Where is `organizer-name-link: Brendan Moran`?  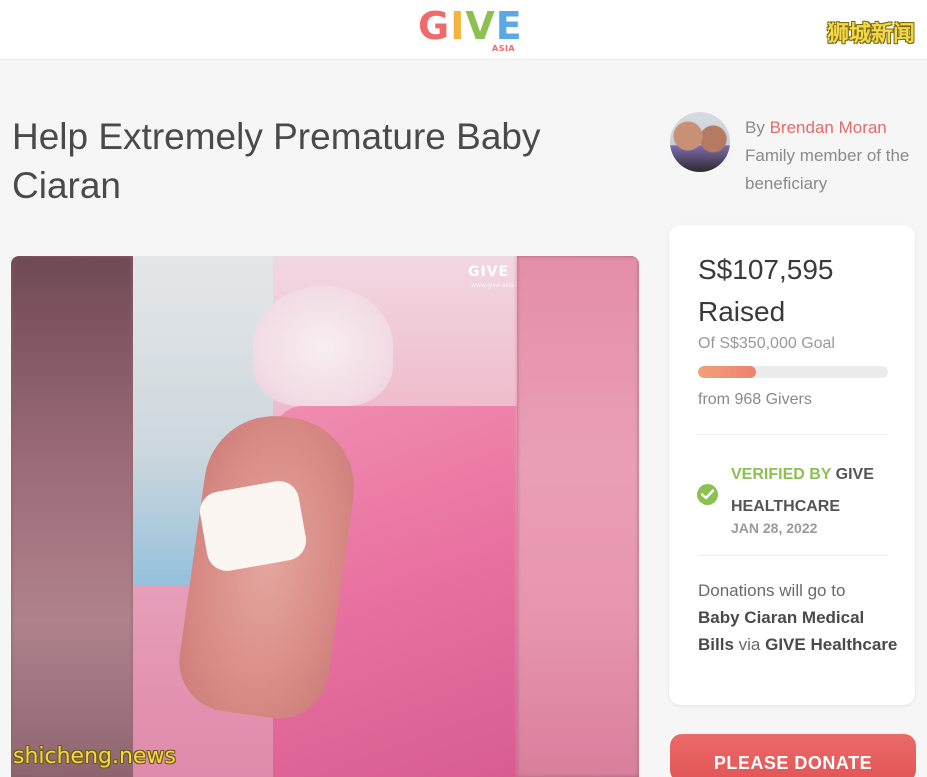 organizer-name-link: Brendan Moran is located at coordinates (828, 127).